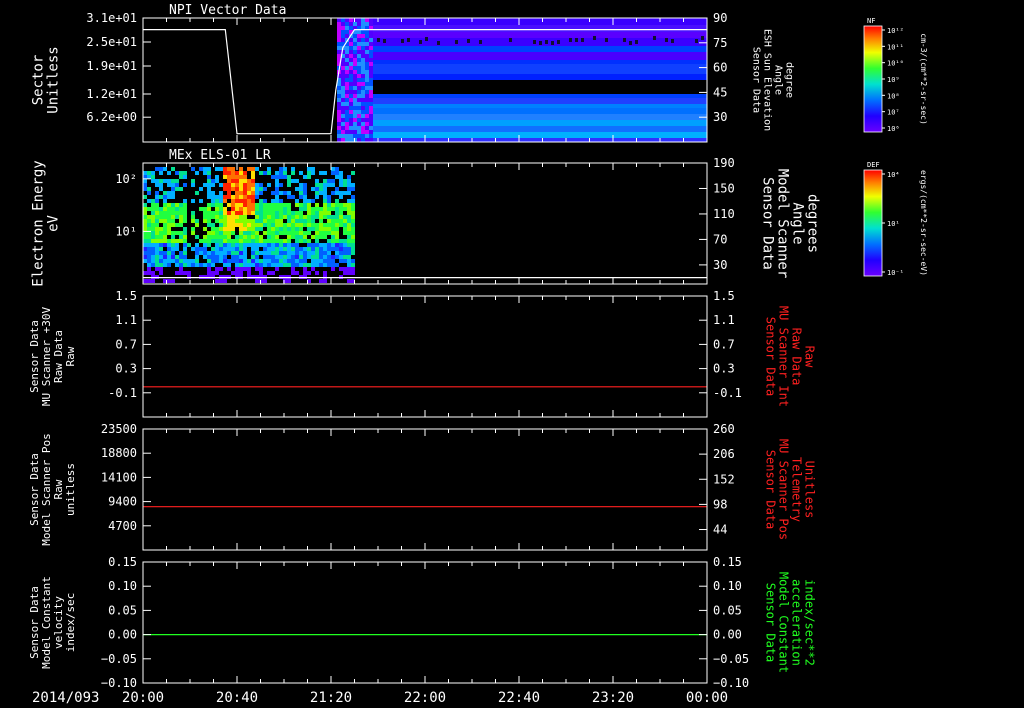  Describe the element at coordinates (783, 224) in the screenshot. I see `y2-axis-label-line: Model Scanner` at that location.